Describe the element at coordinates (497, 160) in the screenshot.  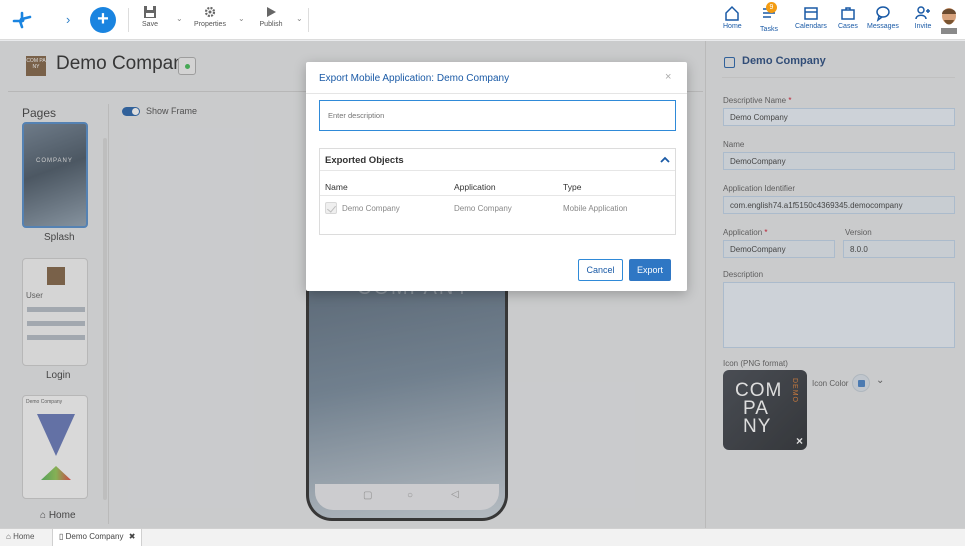
I see `panel-header: Exported Objects` at that location.